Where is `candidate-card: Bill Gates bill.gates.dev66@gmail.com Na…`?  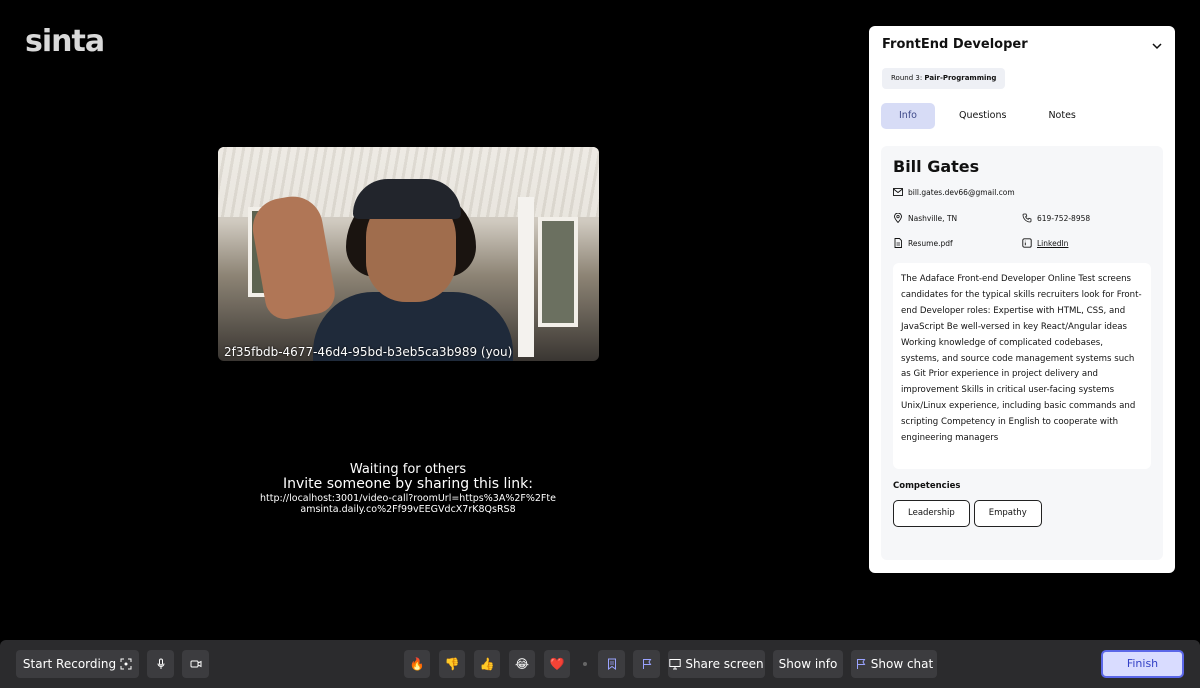
candidate-card: Bill Gates bill.gates.dev66@gmail.com Na… is located at coordinates (1022, 353).